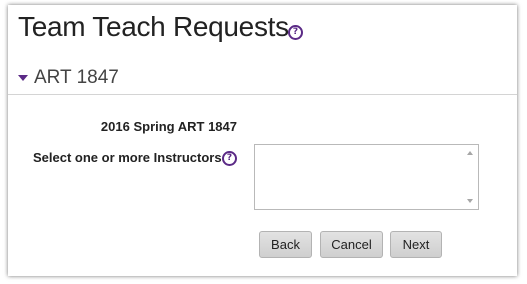  Describe the element at coordinates (76, 77) in the screenshot. I see `section-label: ART 1847` at that location.